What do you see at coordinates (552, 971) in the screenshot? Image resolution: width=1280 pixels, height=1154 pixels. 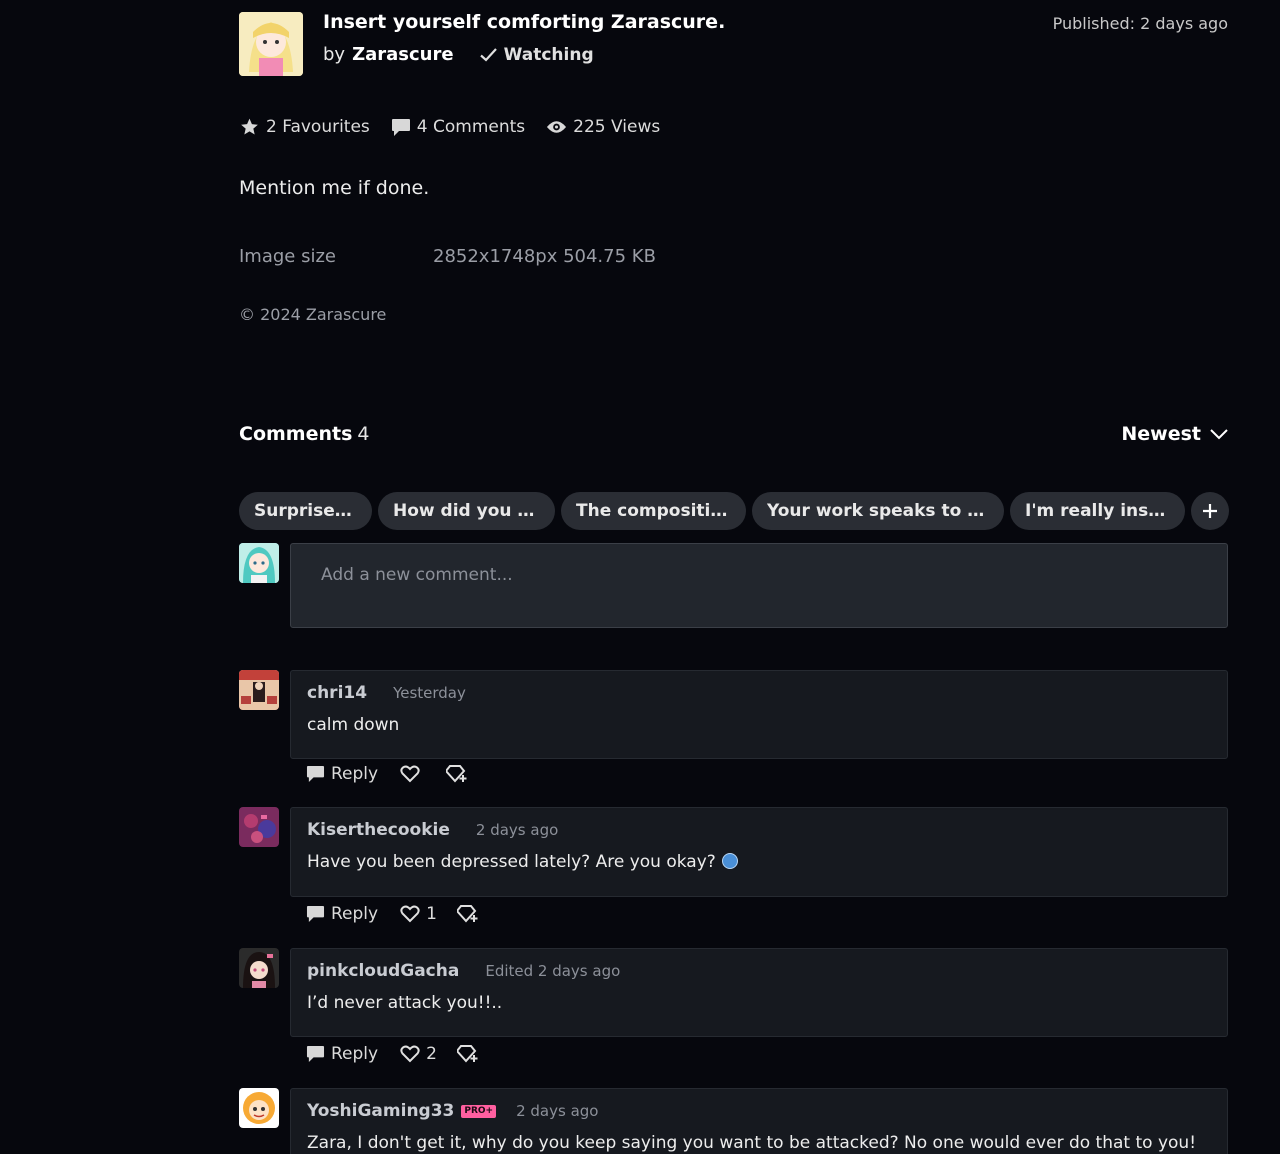 I see `comment-timestamp: Edited 2 days ago` at bounding box center [552, 971].